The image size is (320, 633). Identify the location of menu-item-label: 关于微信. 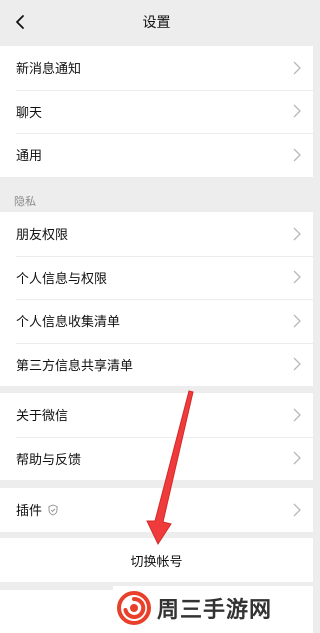
(42, 417).